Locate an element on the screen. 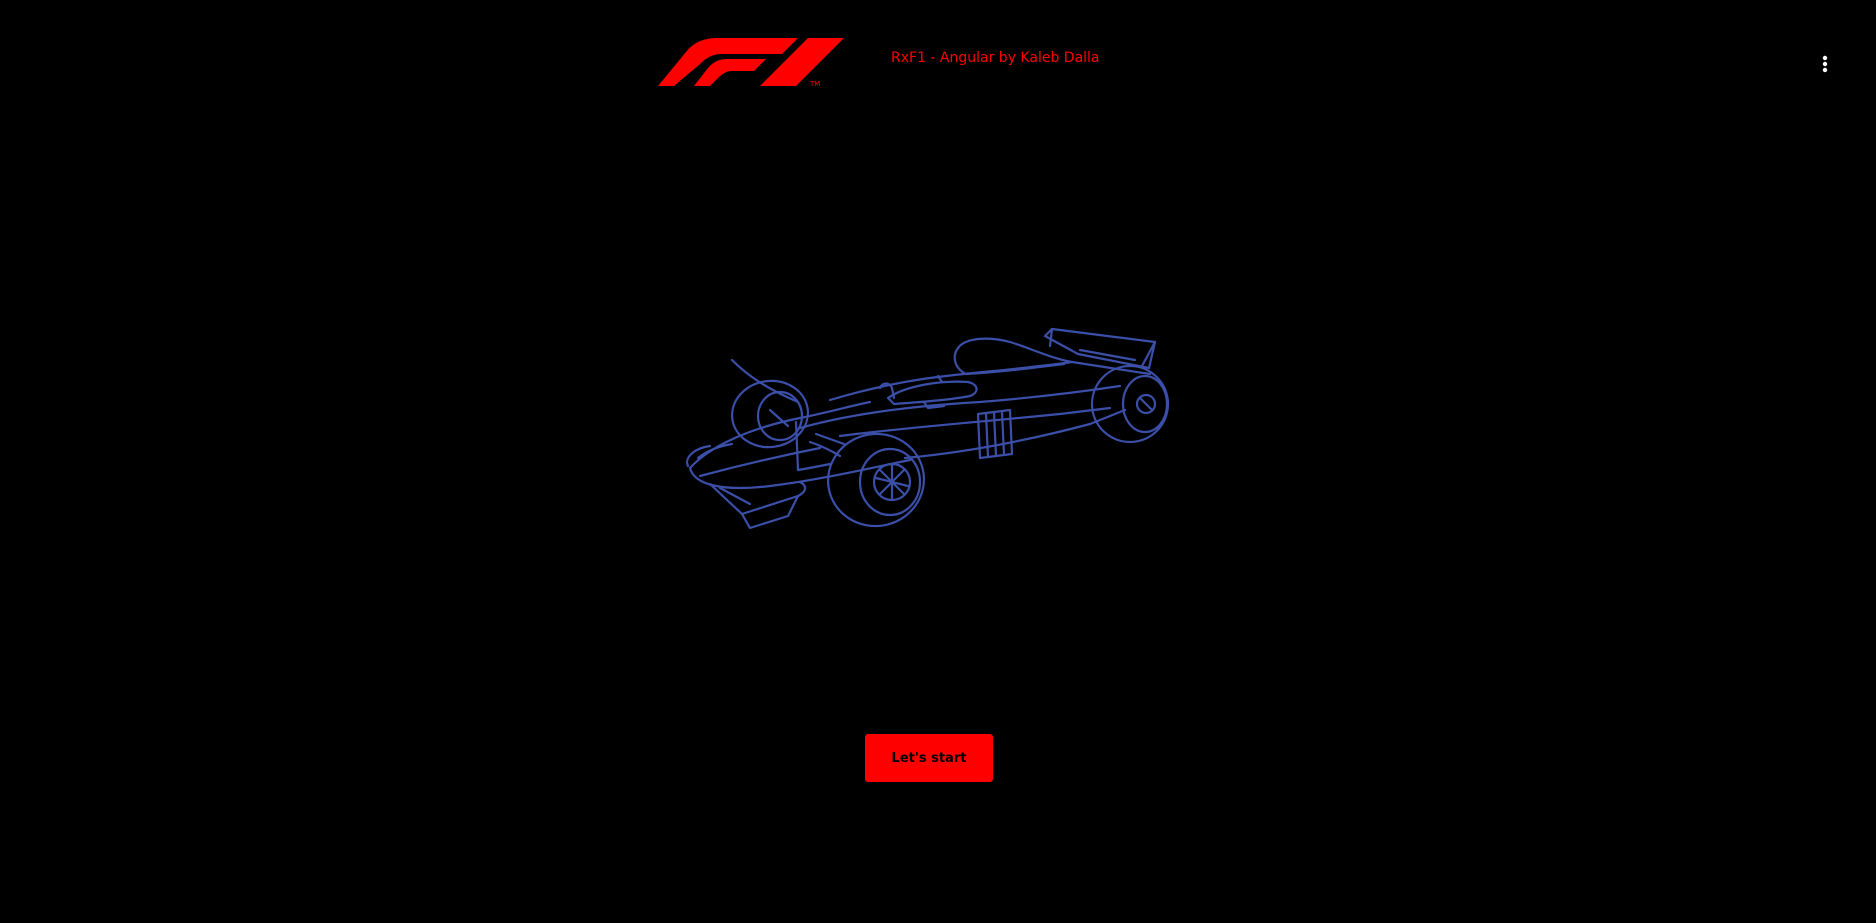  more-options-button is located at coordinates (1825, 64).